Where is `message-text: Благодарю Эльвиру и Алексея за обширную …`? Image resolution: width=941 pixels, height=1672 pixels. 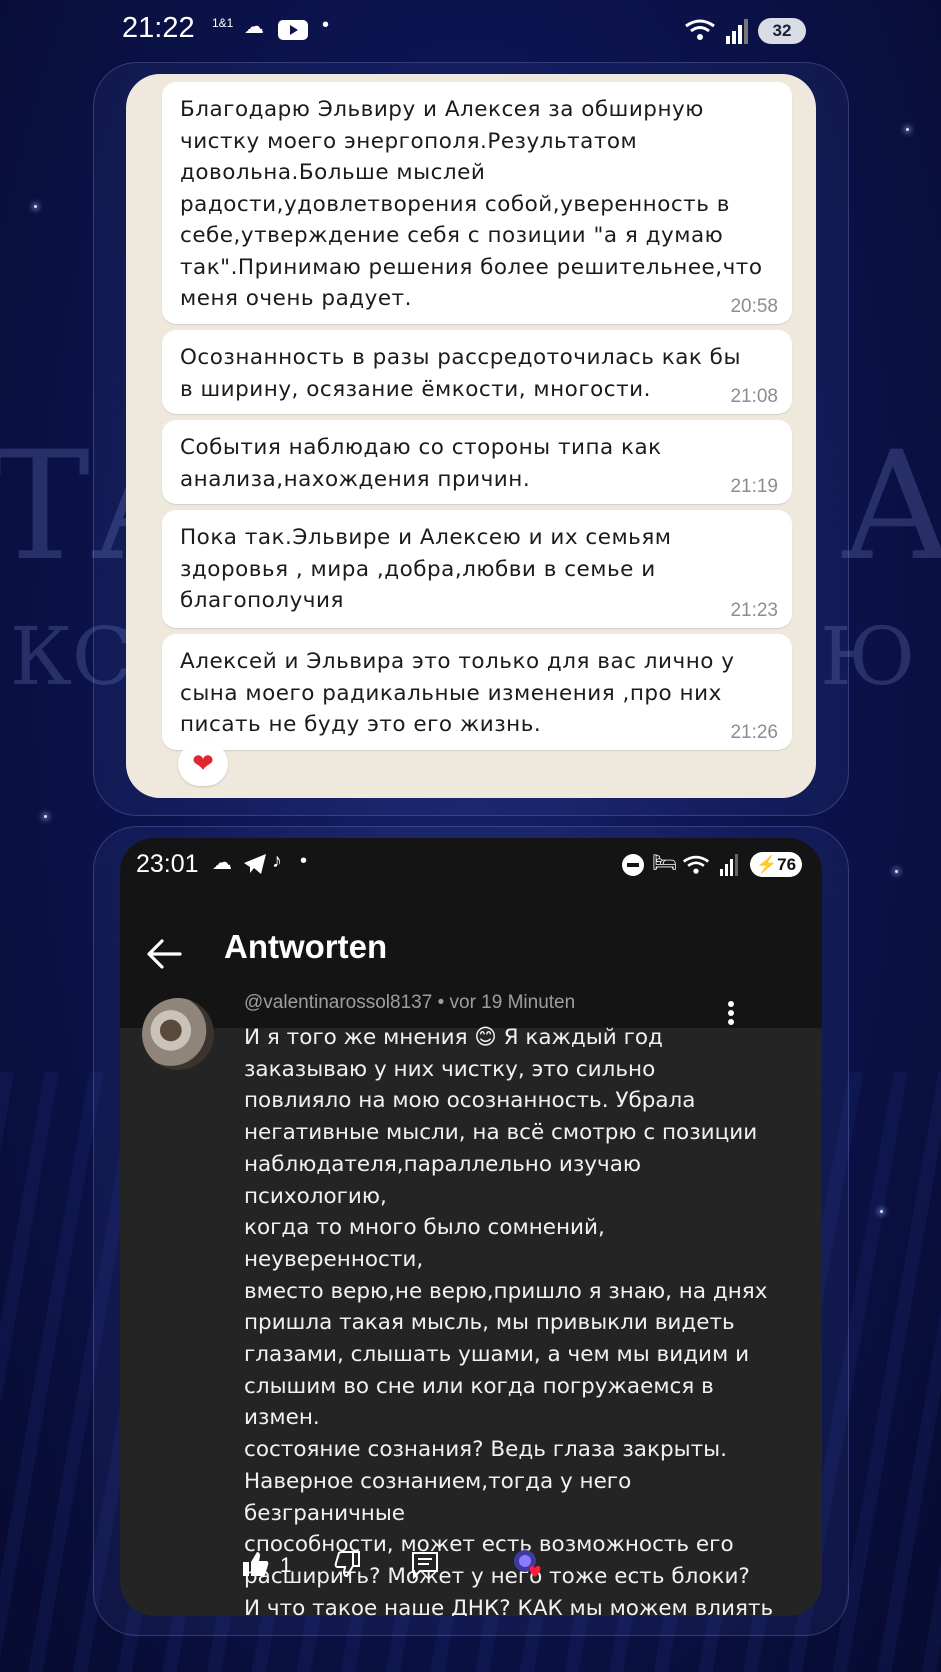 message-text: Благодарю Эльвиру и Алексея за обширную … is located at coordinates (471, 204).